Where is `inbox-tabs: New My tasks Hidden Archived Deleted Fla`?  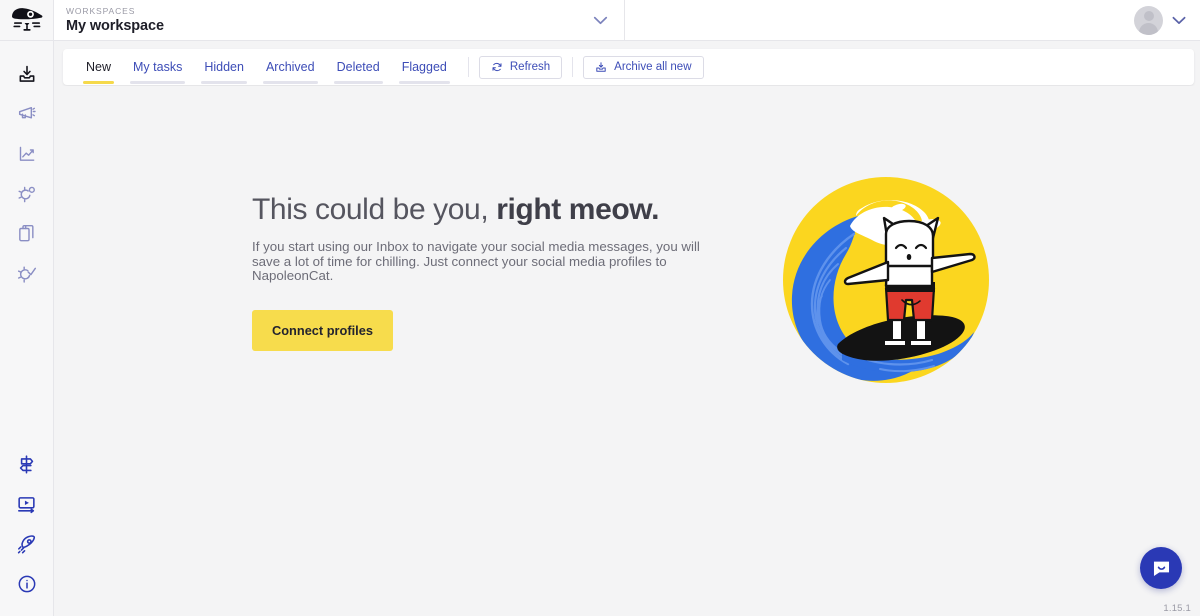 inbox-tabs: New My tasks Hidden Archived Deleted Fla is located at coordinates (266, 67).